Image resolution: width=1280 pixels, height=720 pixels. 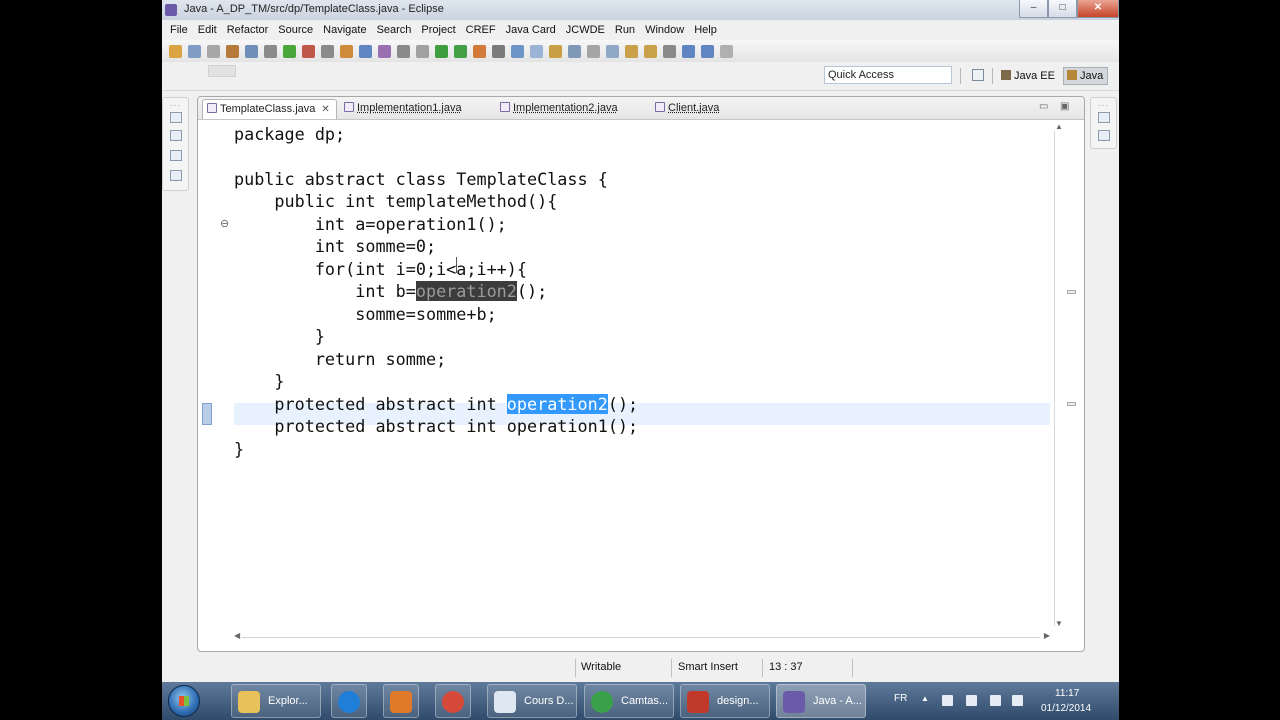 I want to click on maximize-button: □, so click(x=1062, y=9).